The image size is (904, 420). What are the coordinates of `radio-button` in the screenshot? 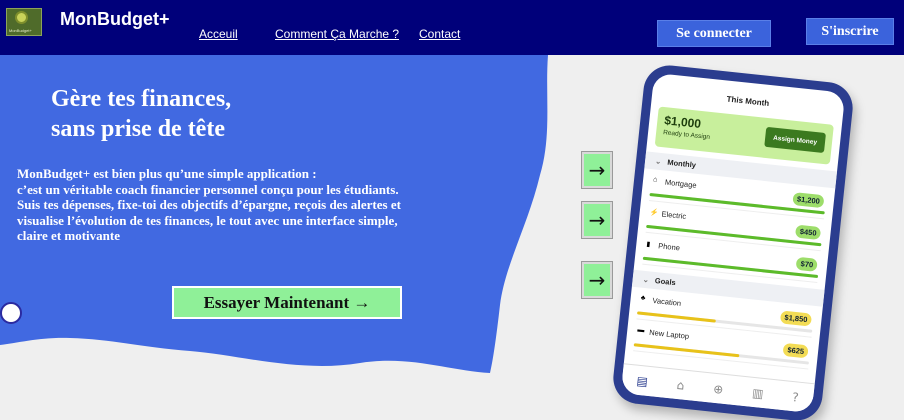 It's located at (11, 313).